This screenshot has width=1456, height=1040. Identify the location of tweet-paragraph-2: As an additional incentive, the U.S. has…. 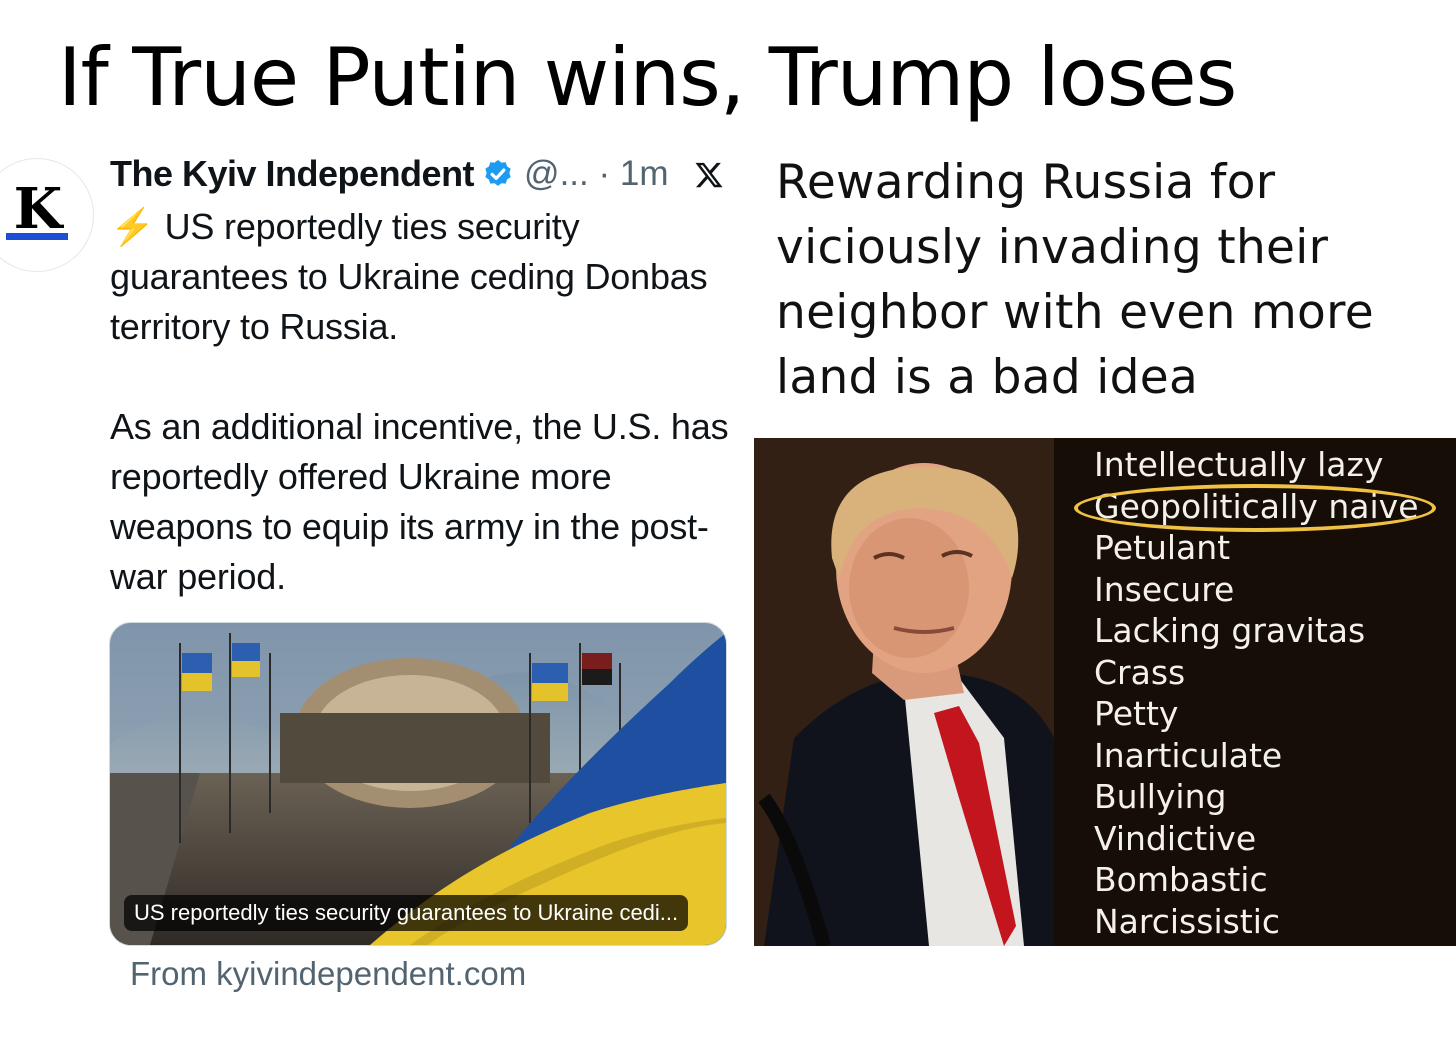
(419, 501).